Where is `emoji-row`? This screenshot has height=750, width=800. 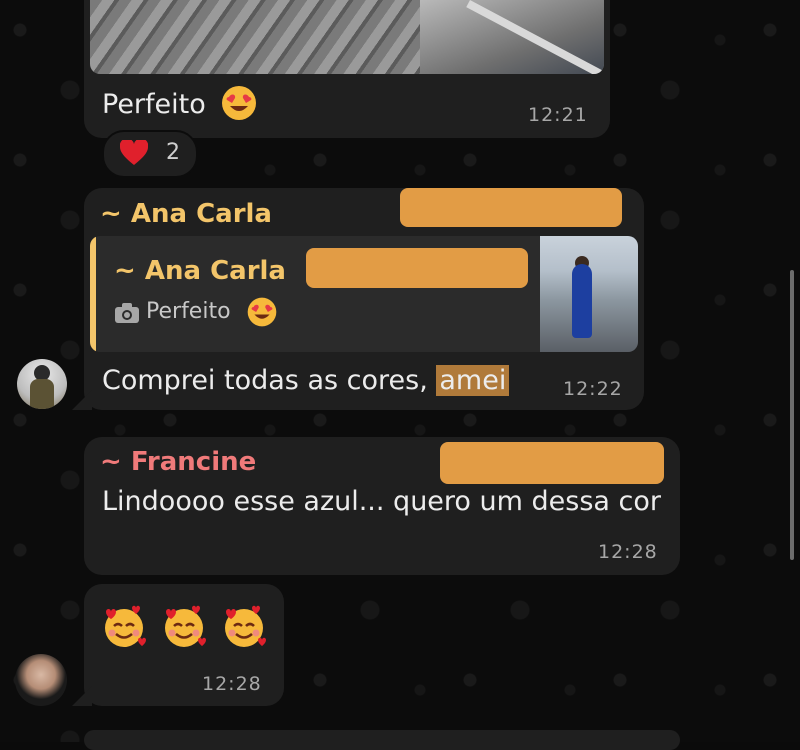
emoji-row is located at coordinates (184, 626).